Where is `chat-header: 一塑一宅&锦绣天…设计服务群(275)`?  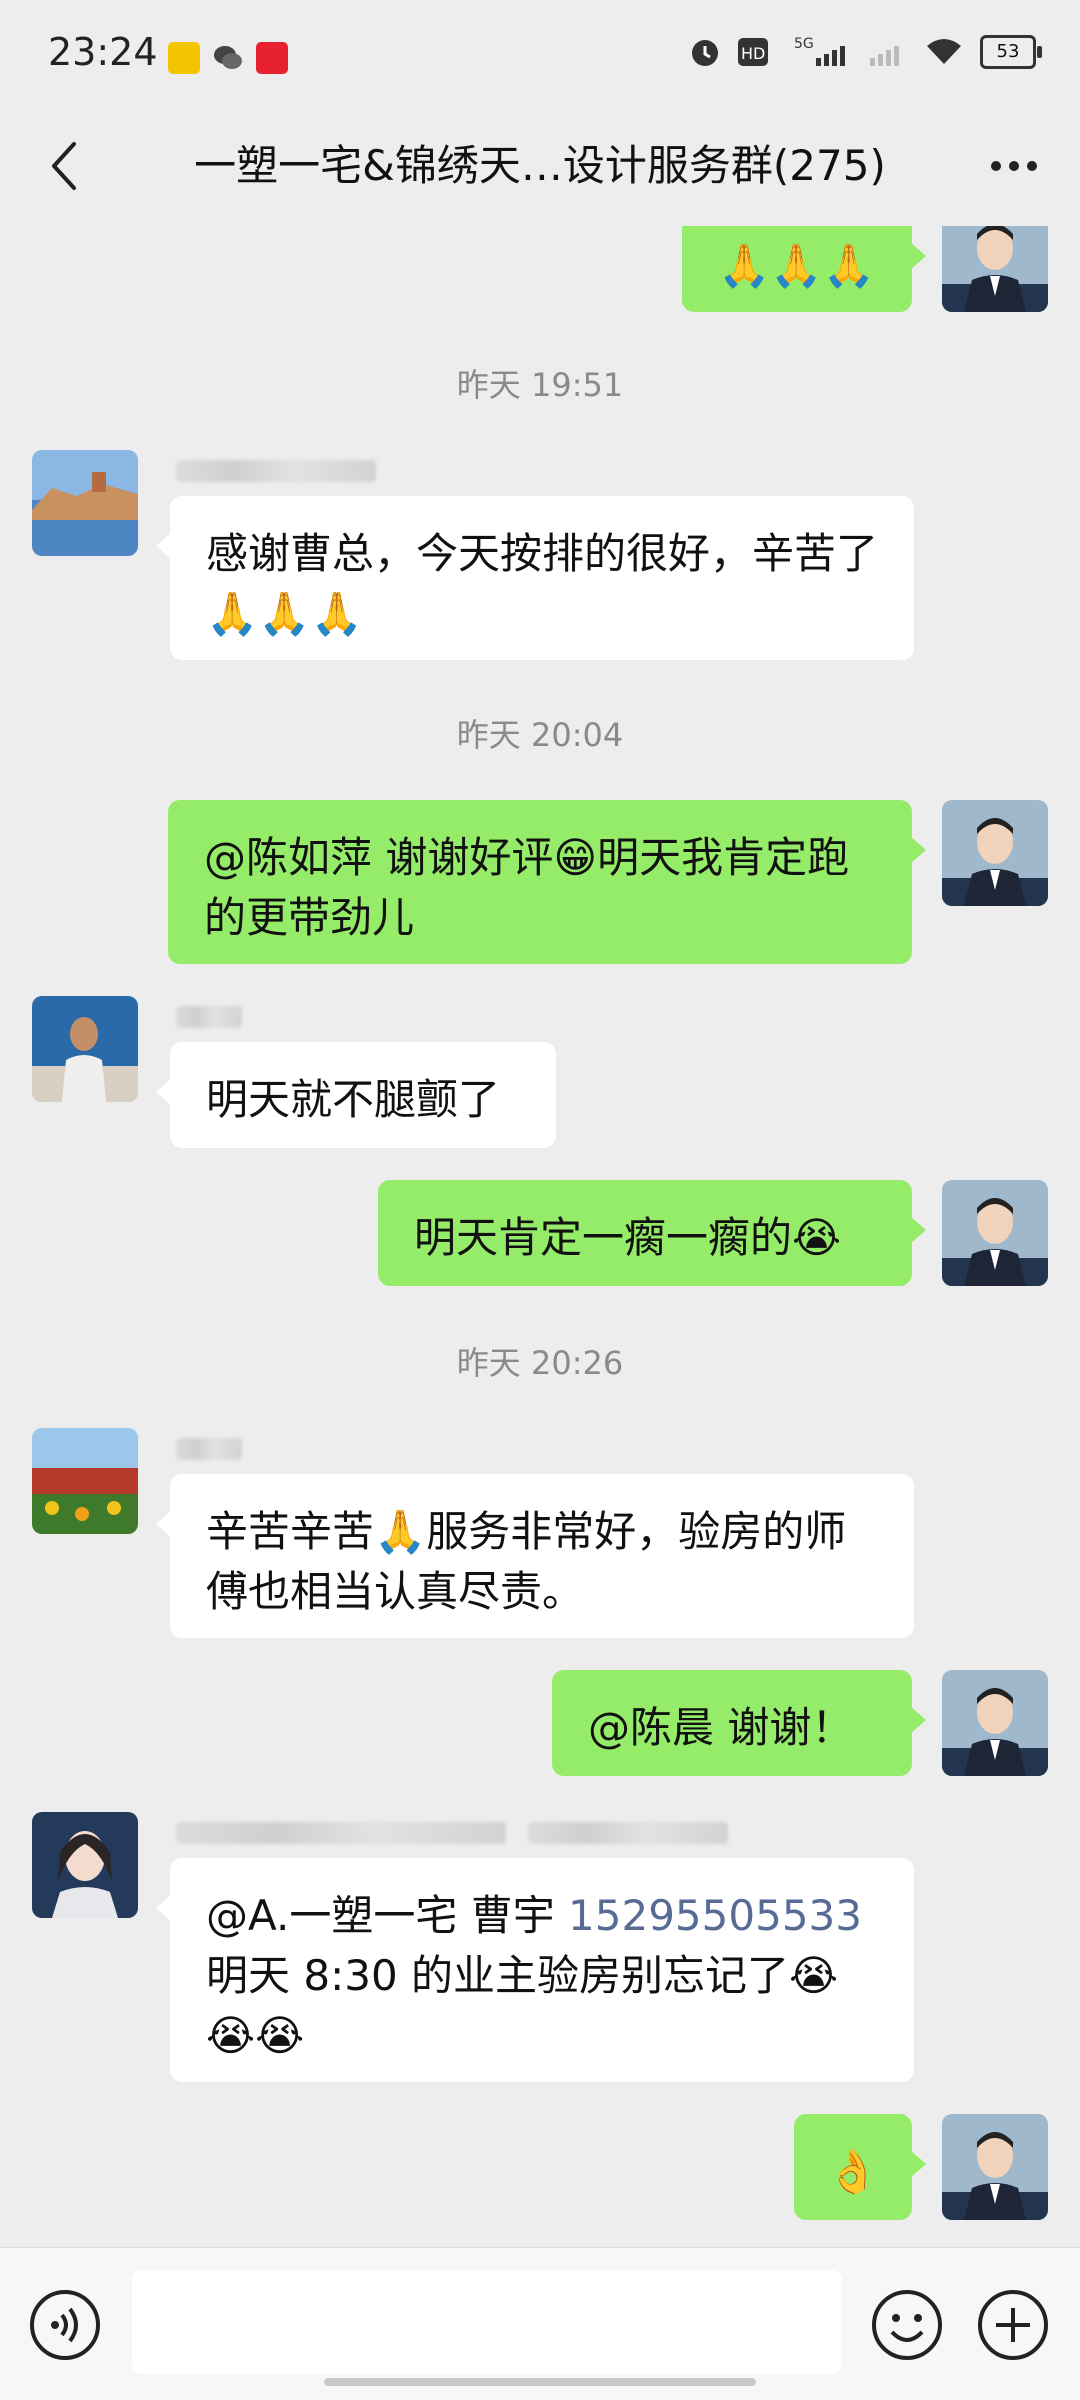 chat-header: 一塑一宅&锦绣天…设计服务群(275) is located at coordinates (540, 169).